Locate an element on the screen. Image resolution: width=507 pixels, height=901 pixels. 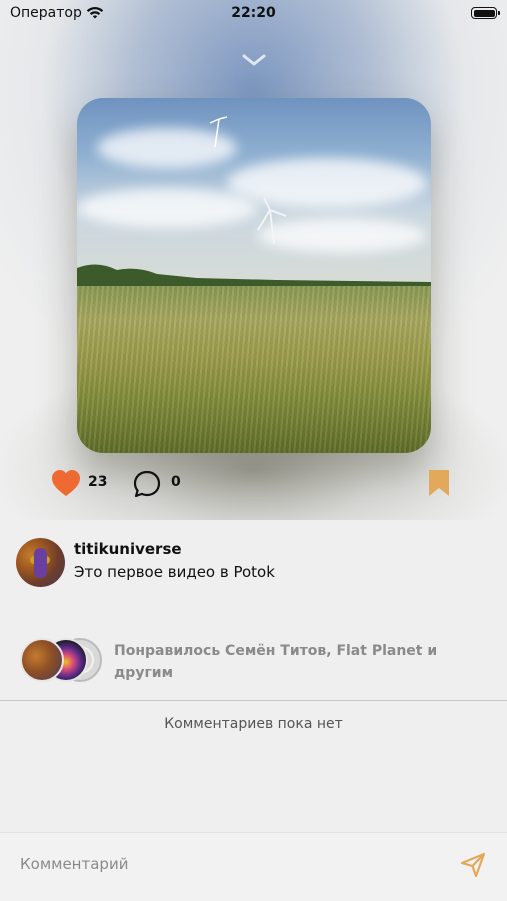
empty-comments-label: Комментариев пока нет is located at coordinates (253, 724).